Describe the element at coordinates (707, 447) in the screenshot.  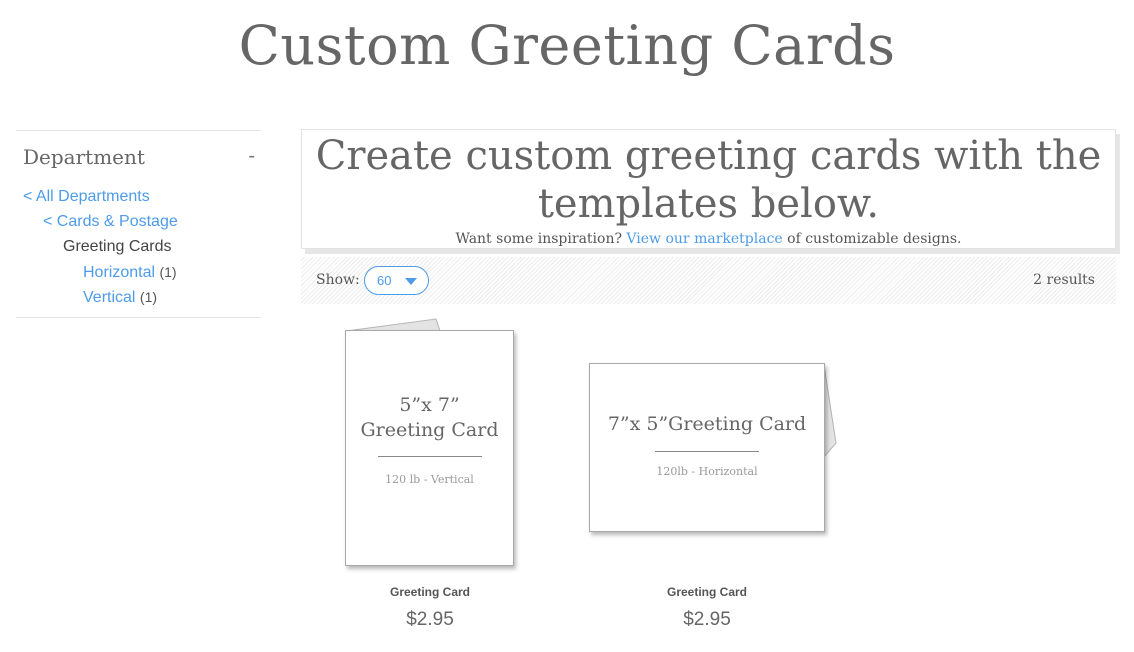
I see `product-thumbnail: 7”x 5”Greeting Card 120lb - Horizontal` at that location.